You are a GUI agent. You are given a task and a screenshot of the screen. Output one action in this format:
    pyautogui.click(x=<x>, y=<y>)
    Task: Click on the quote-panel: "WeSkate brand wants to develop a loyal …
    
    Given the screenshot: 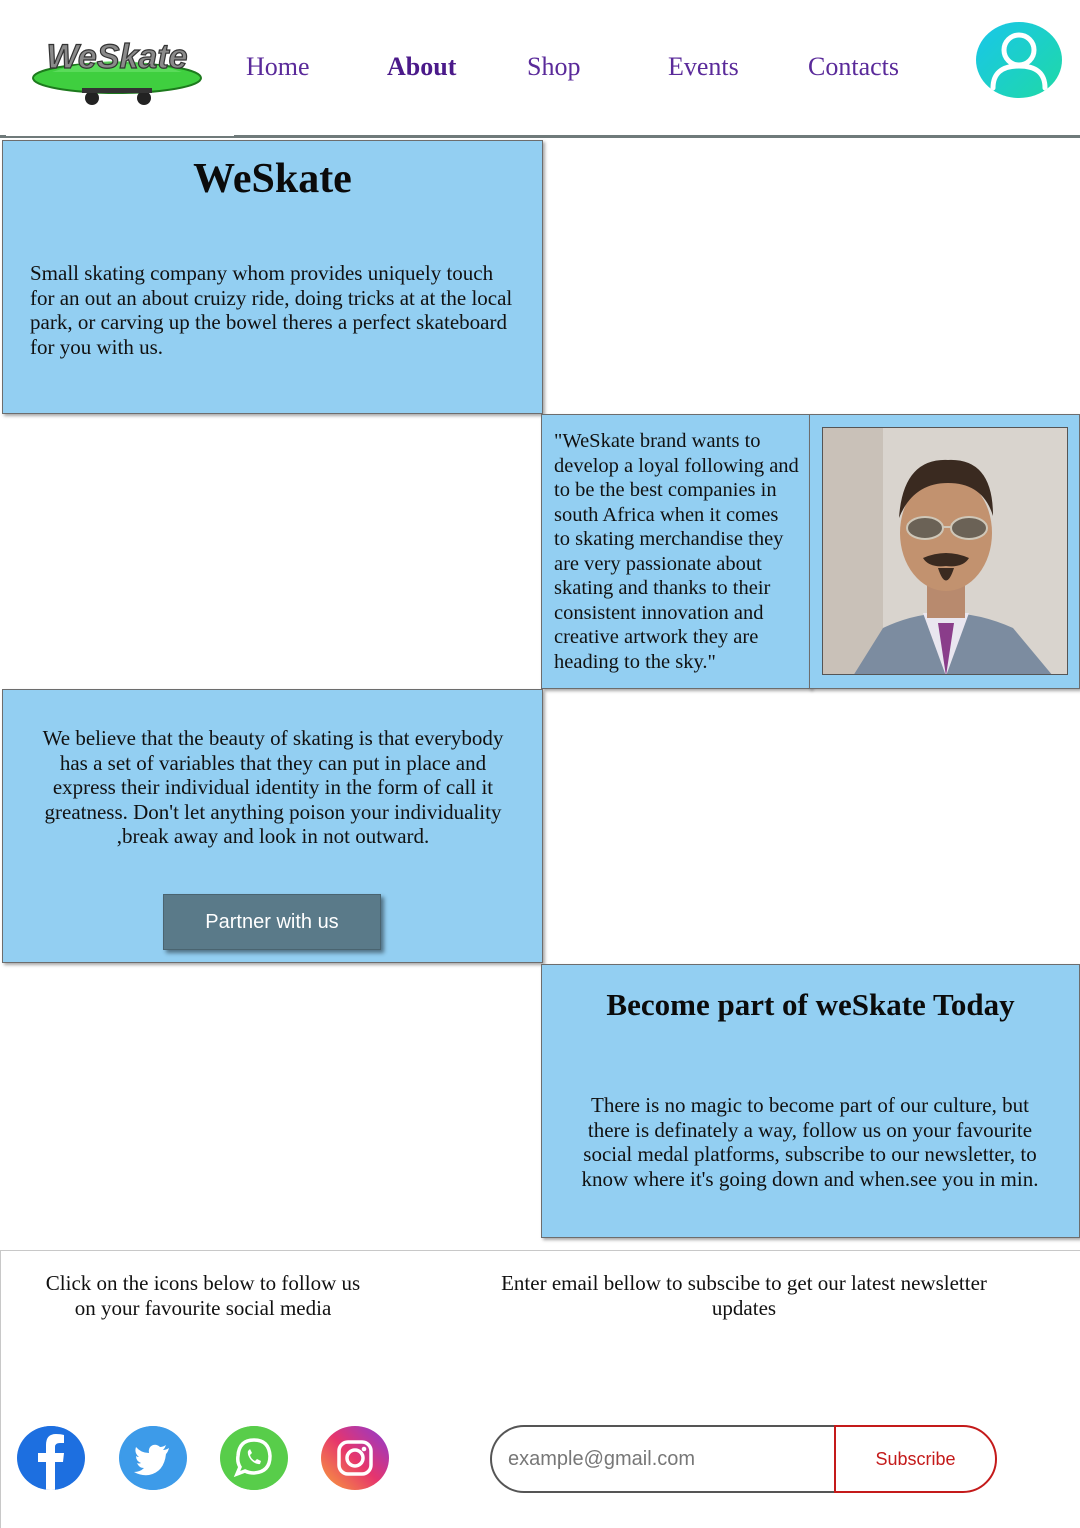 What is the action you would take?
    pyautogui.click(x=676, y=551)
    